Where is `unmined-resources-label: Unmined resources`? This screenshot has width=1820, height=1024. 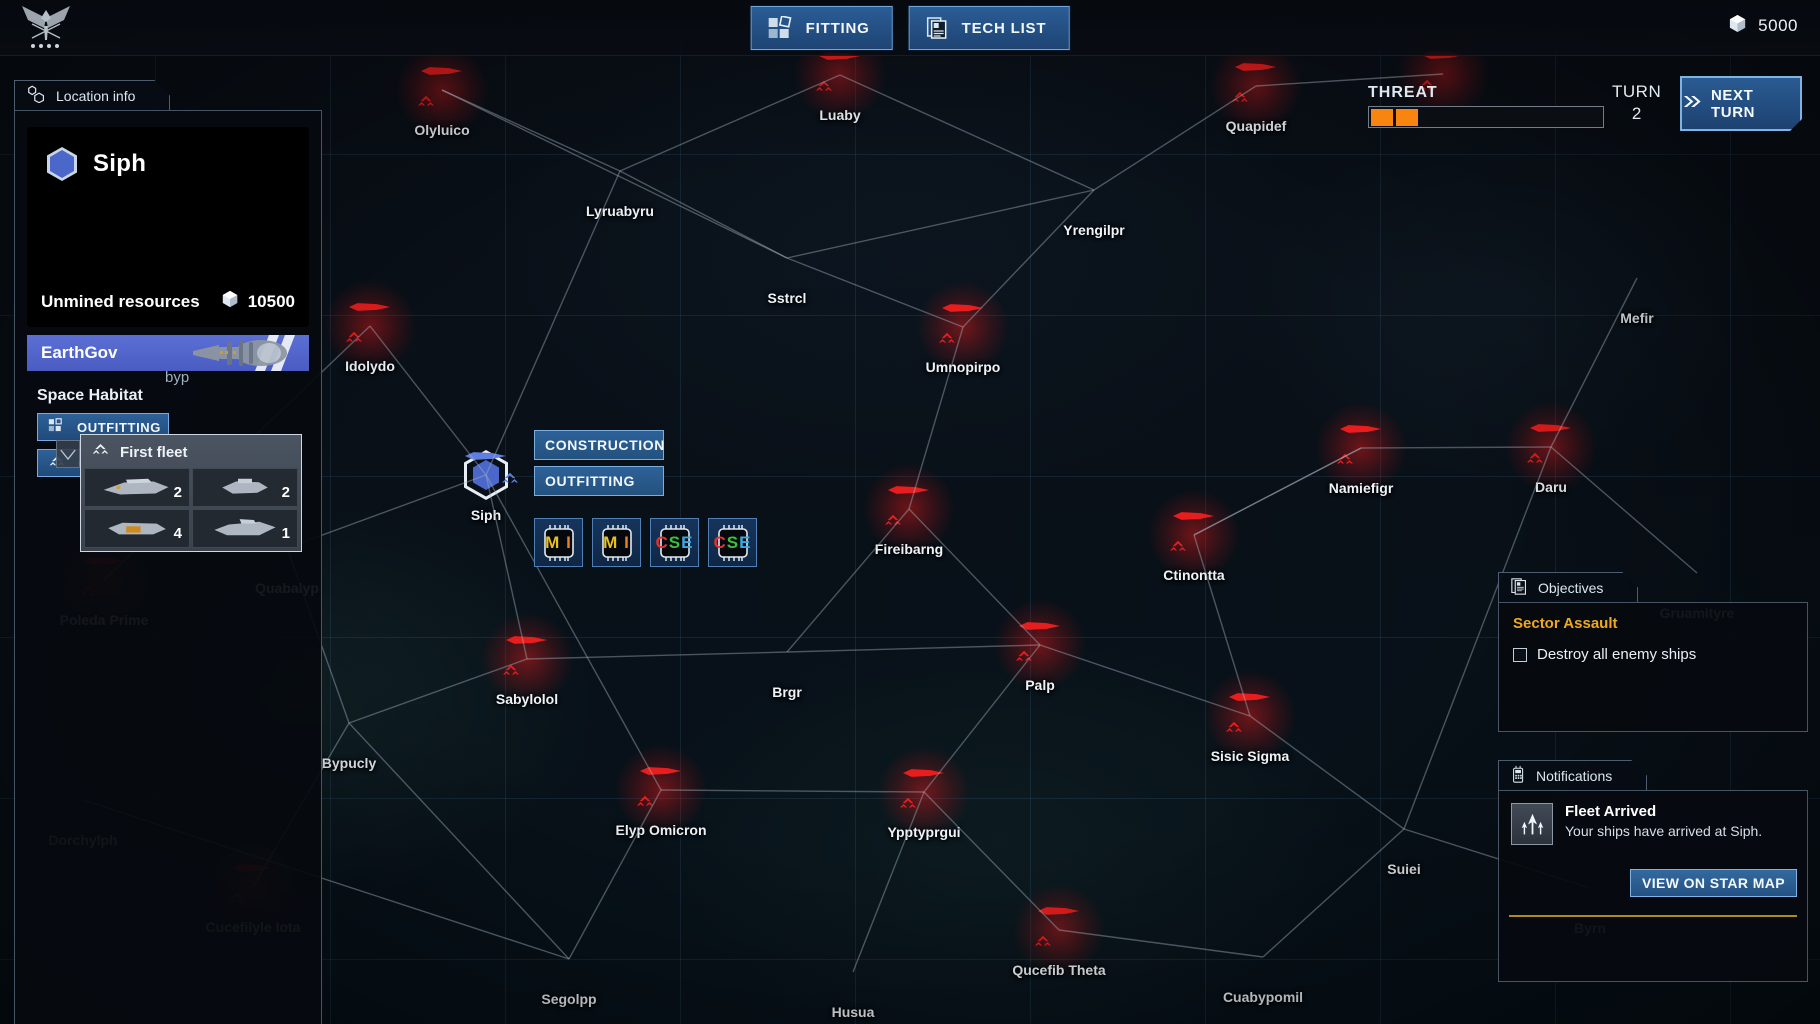
unmined-resources-label: Unmined resources is located at coordinates (120, 301).